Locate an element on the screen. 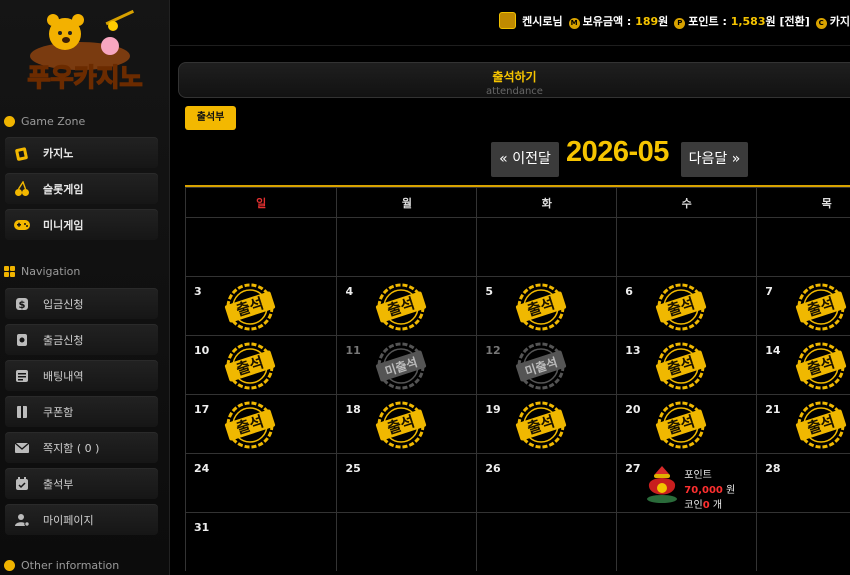 This screenshot has width=850, height=575. reward-info: 포인트 70,000 원 코인0 개 is located at coordinates (709, 490).